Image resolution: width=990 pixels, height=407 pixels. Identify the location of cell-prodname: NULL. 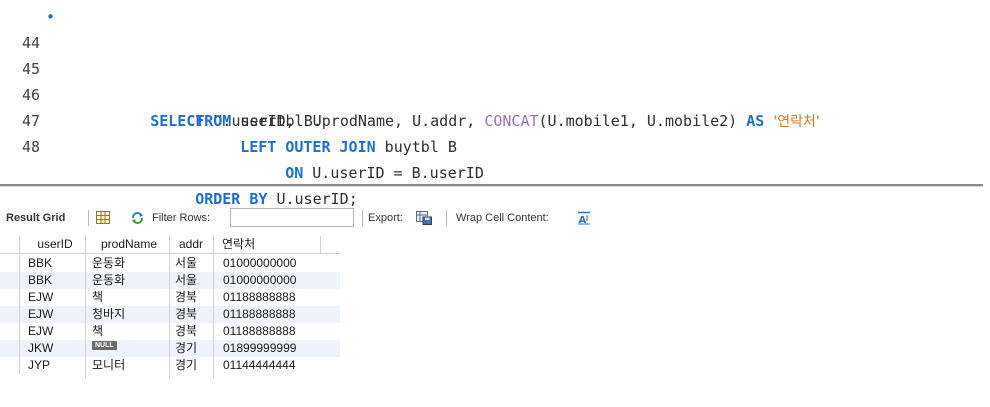
(104, 348).